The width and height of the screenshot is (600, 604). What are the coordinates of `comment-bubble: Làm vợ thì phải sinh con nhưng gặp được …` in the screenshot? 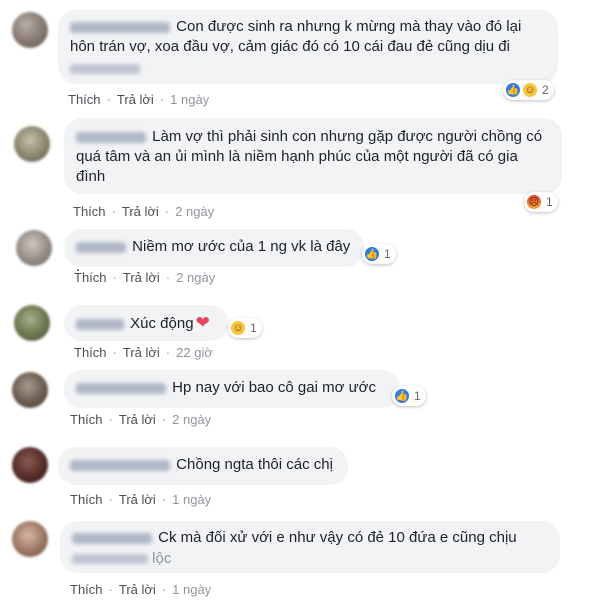 It's located at (313, 156).